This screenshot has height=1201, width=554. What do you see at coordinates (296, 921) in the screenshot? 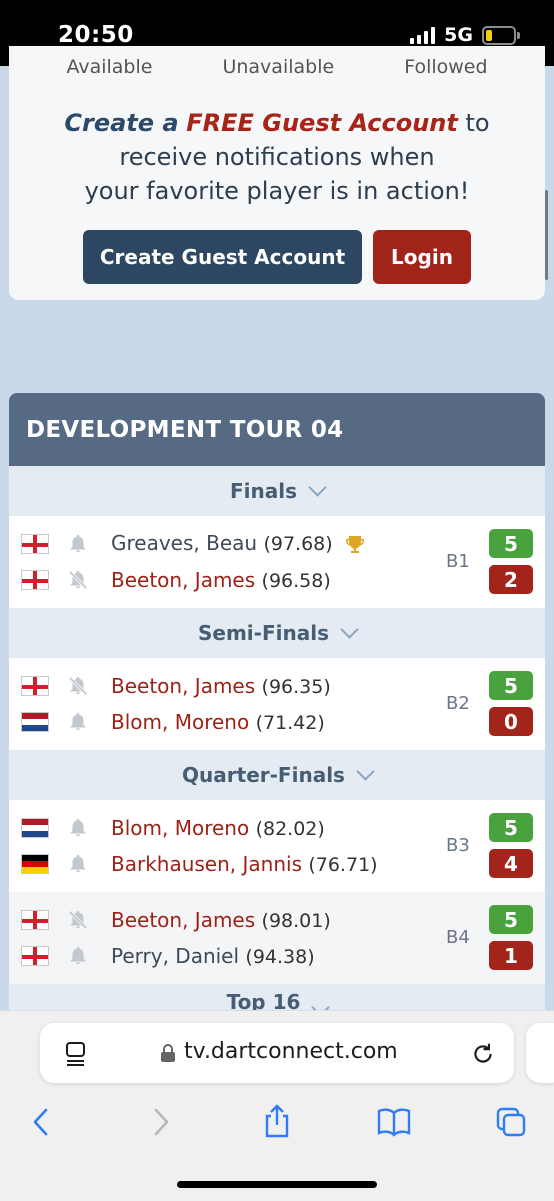
I see `player-average: (98.01)` at bounding box center [296, 921].